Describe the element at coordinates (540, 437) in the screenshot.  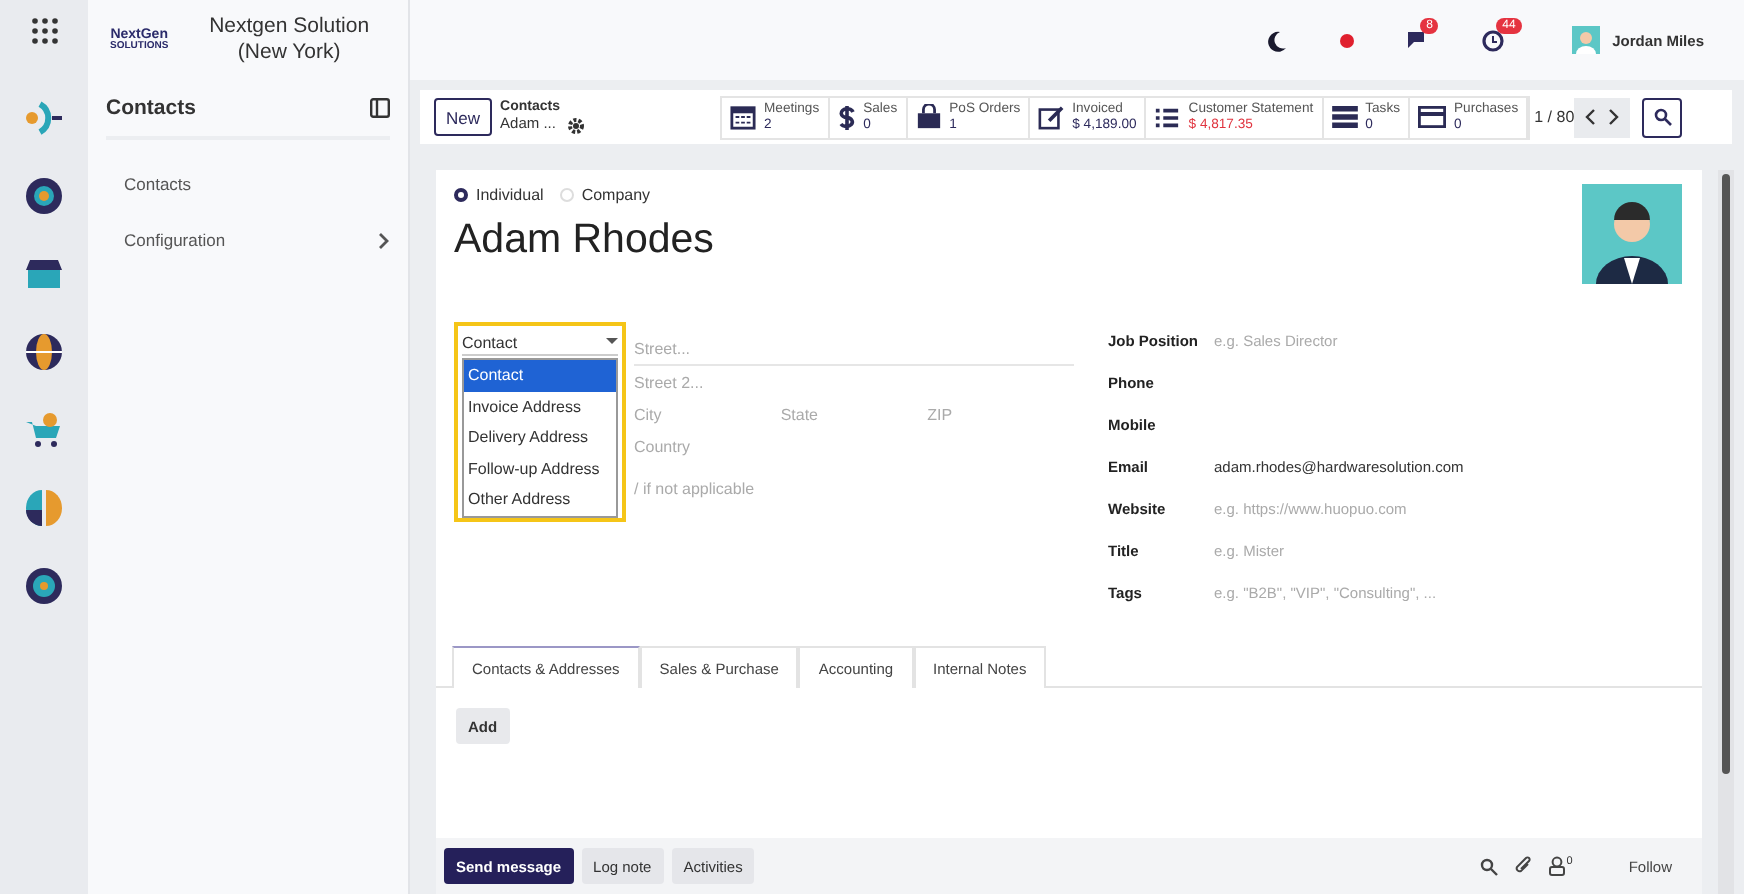
I see `dropdown-option: Delivery Address` at that location.